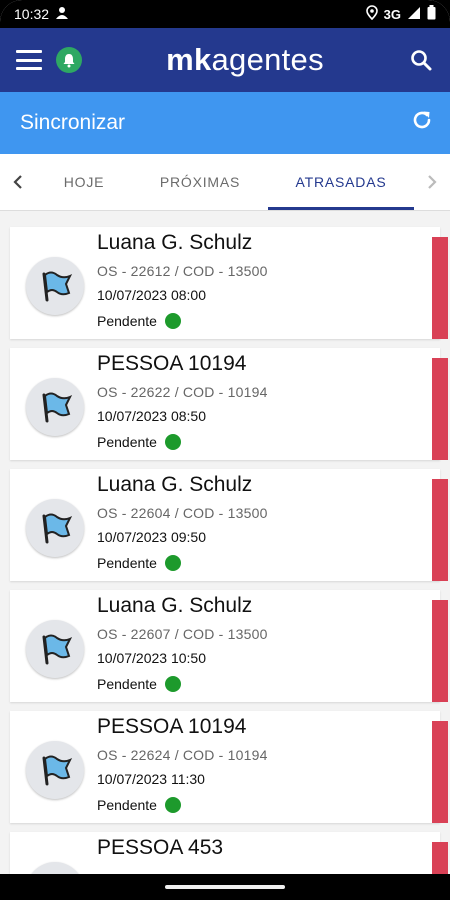  What do you see at coordinates (151, 658) in the screenshot?
I see `order-datetime: 10/07/2023 10:50` at bounding box center [151, 658].